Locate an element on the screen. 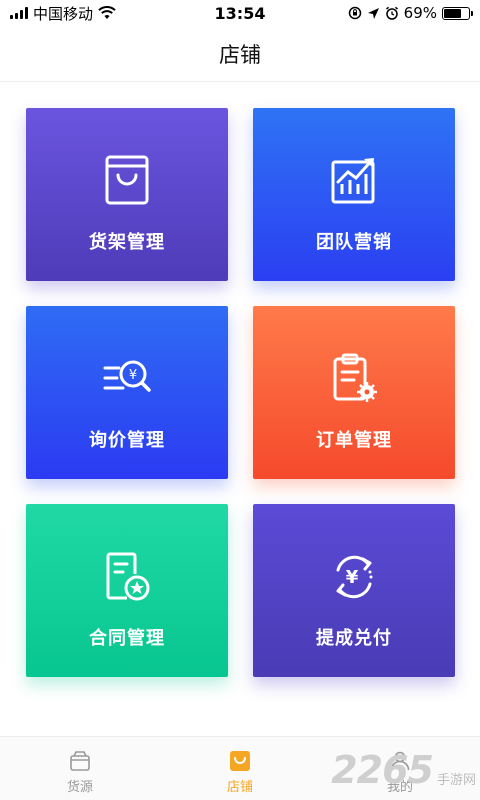 This screenshot has height=800, width=480. status-right: 69% is located at coordinates (410, 13).